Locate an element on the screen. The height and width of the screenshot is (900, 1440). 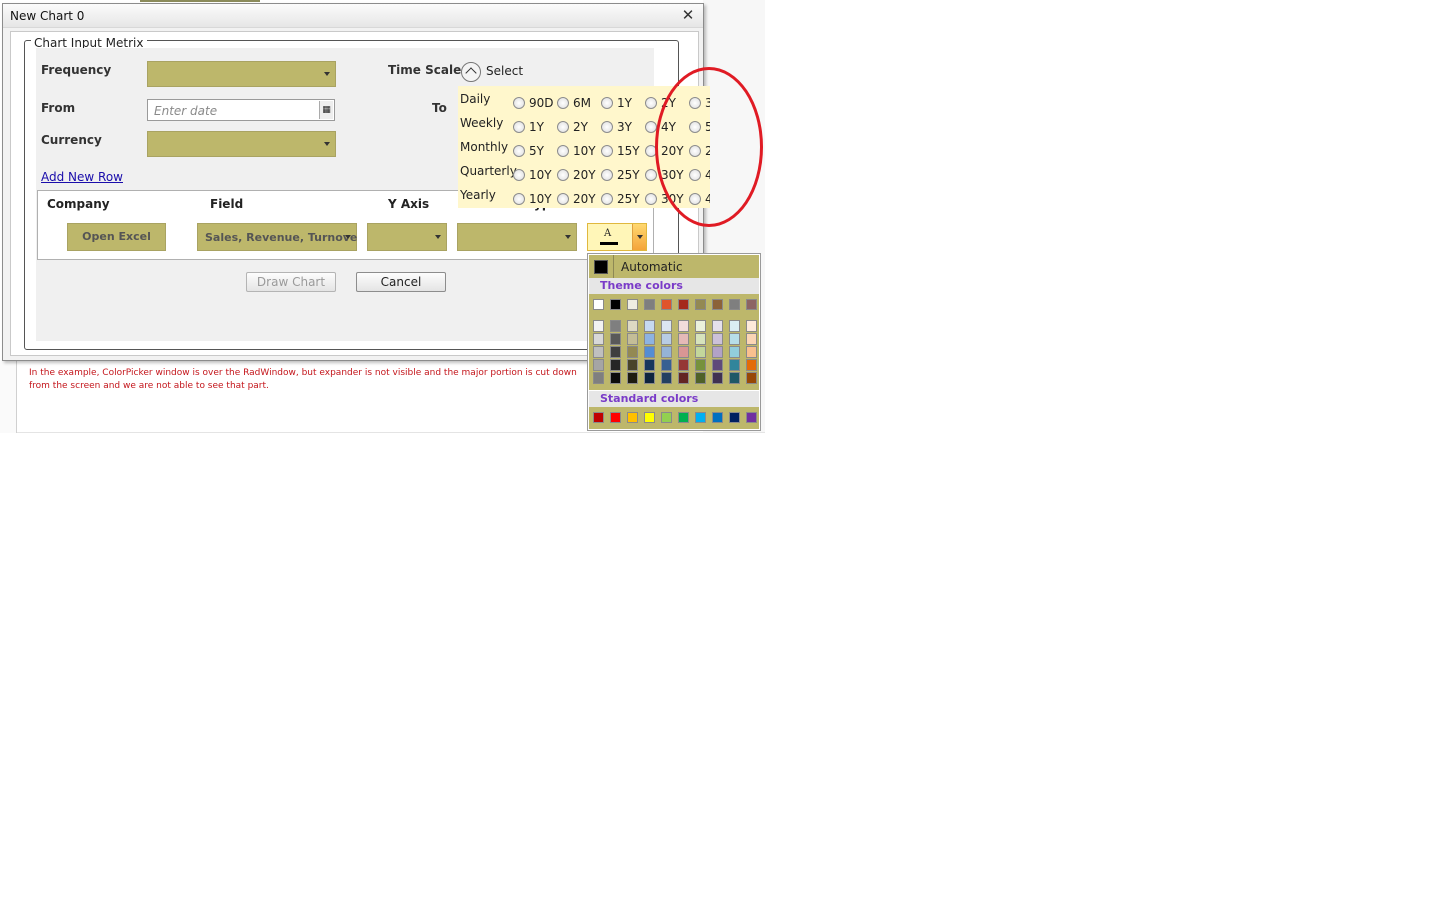
chart-type-combobox is located at coordinates (517, 237).